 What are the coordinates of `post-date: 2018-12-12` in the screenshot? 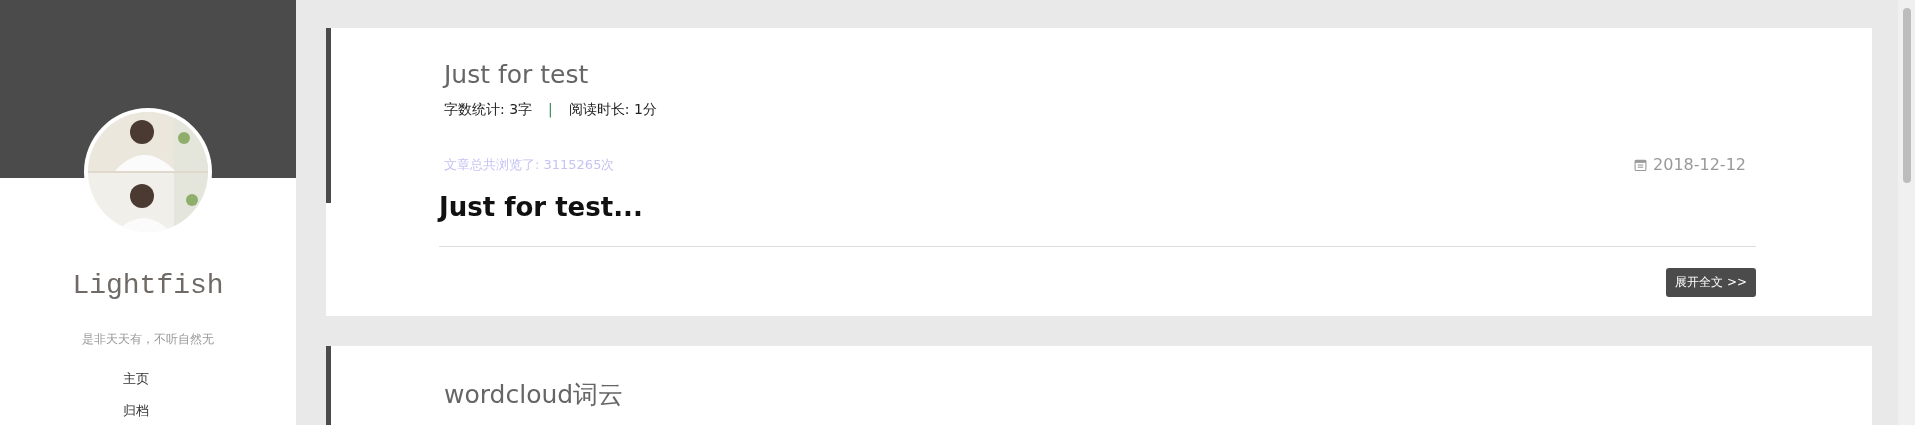 It's located at (1699, 164).